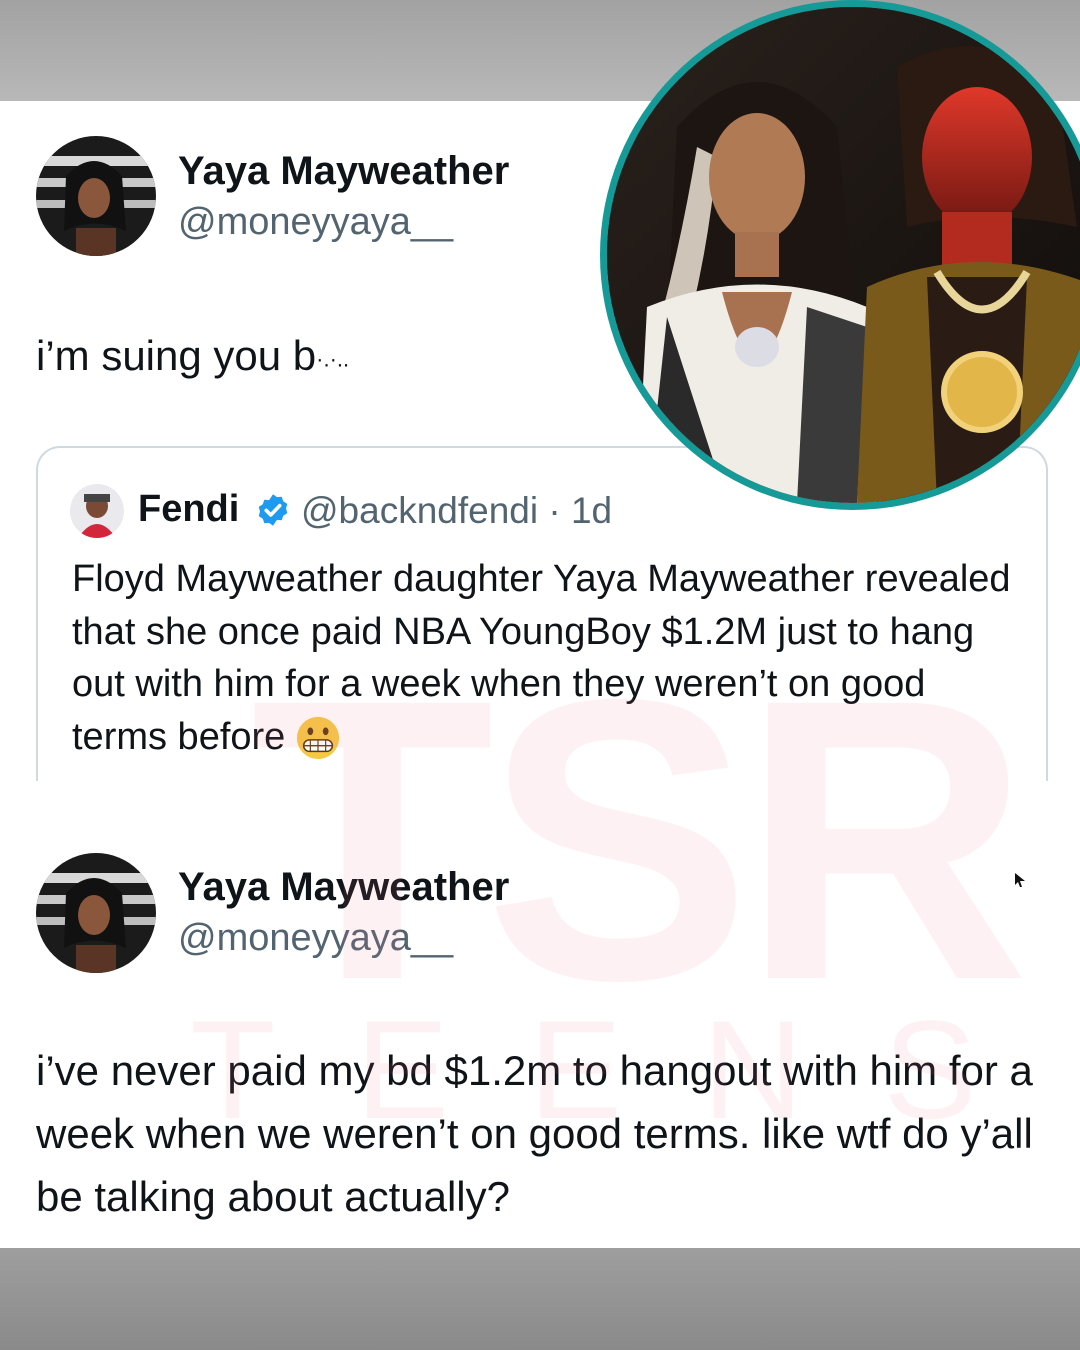 The image size is (1080, 1350). What do you see at coordinates (318, 738) in the screenshot?
I see `grimacing-face-emoji-icon` at bounding box center [318, 738].